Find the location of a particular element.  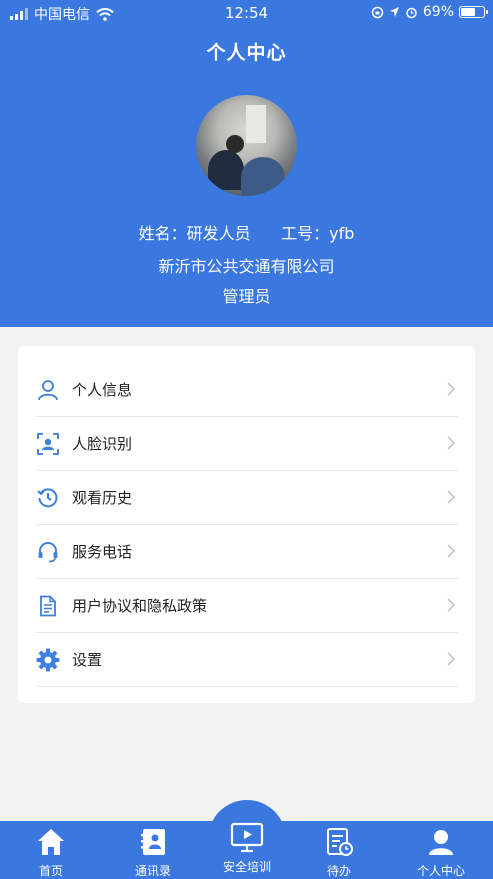

gear-icon is located at coordinates (48, 660).